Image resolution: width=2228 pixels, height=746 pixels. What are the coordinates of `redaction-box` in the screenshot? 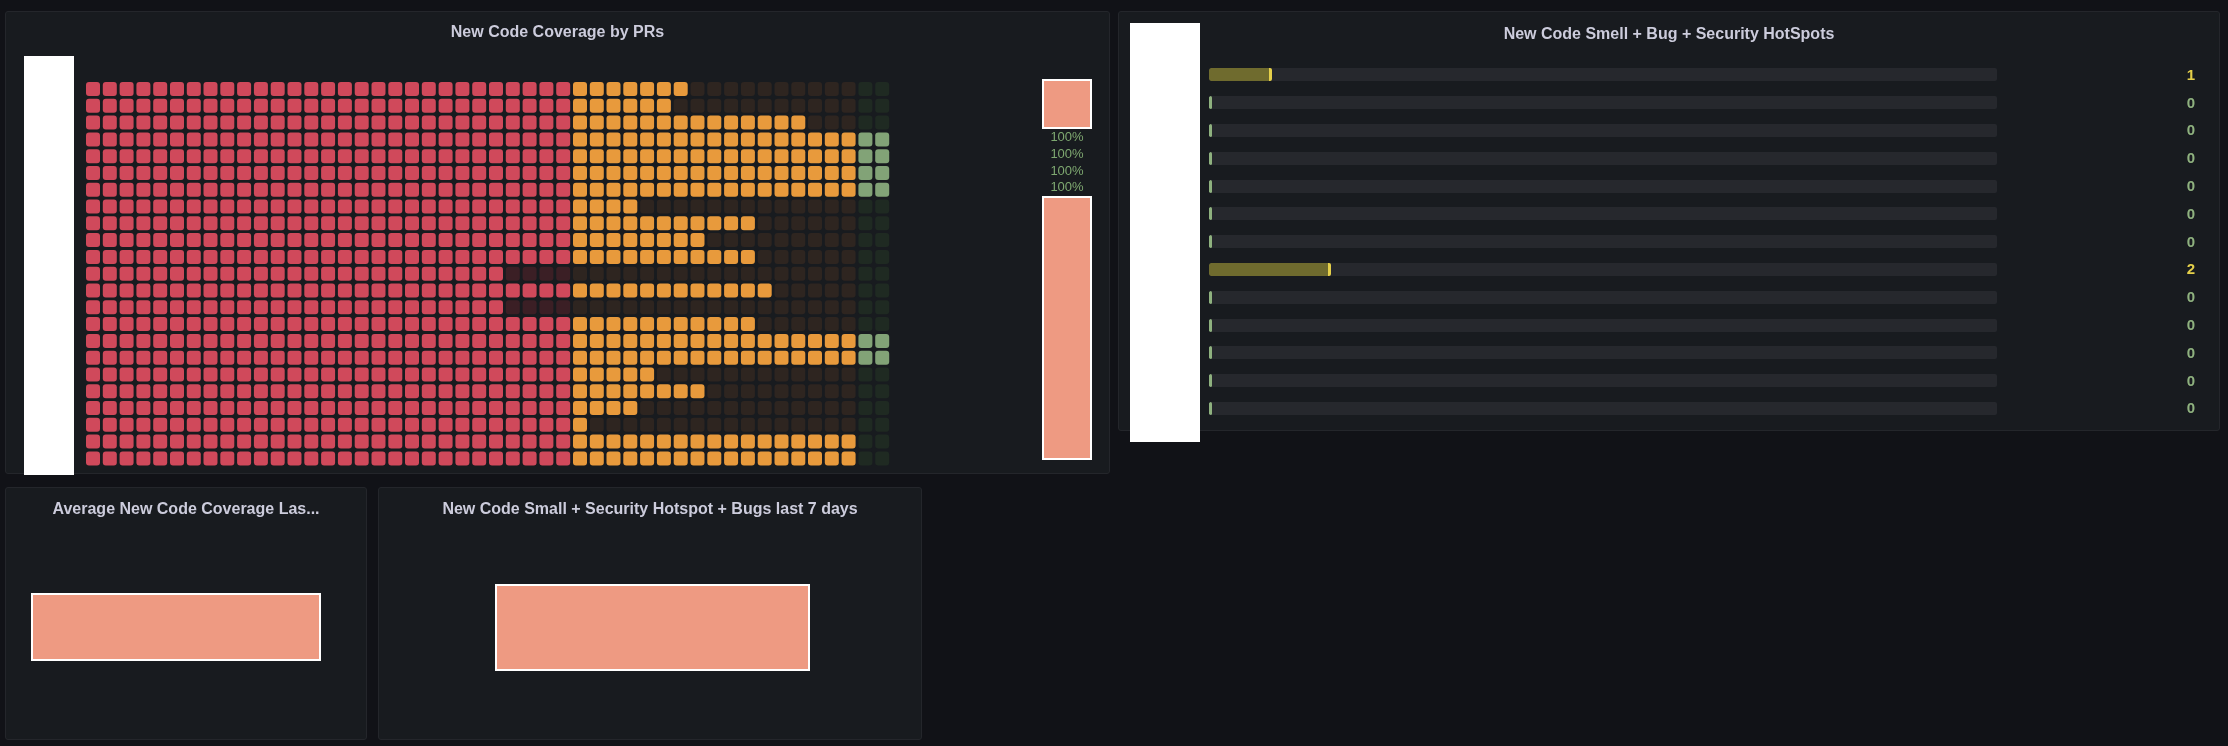 It's located at (1067, 104).